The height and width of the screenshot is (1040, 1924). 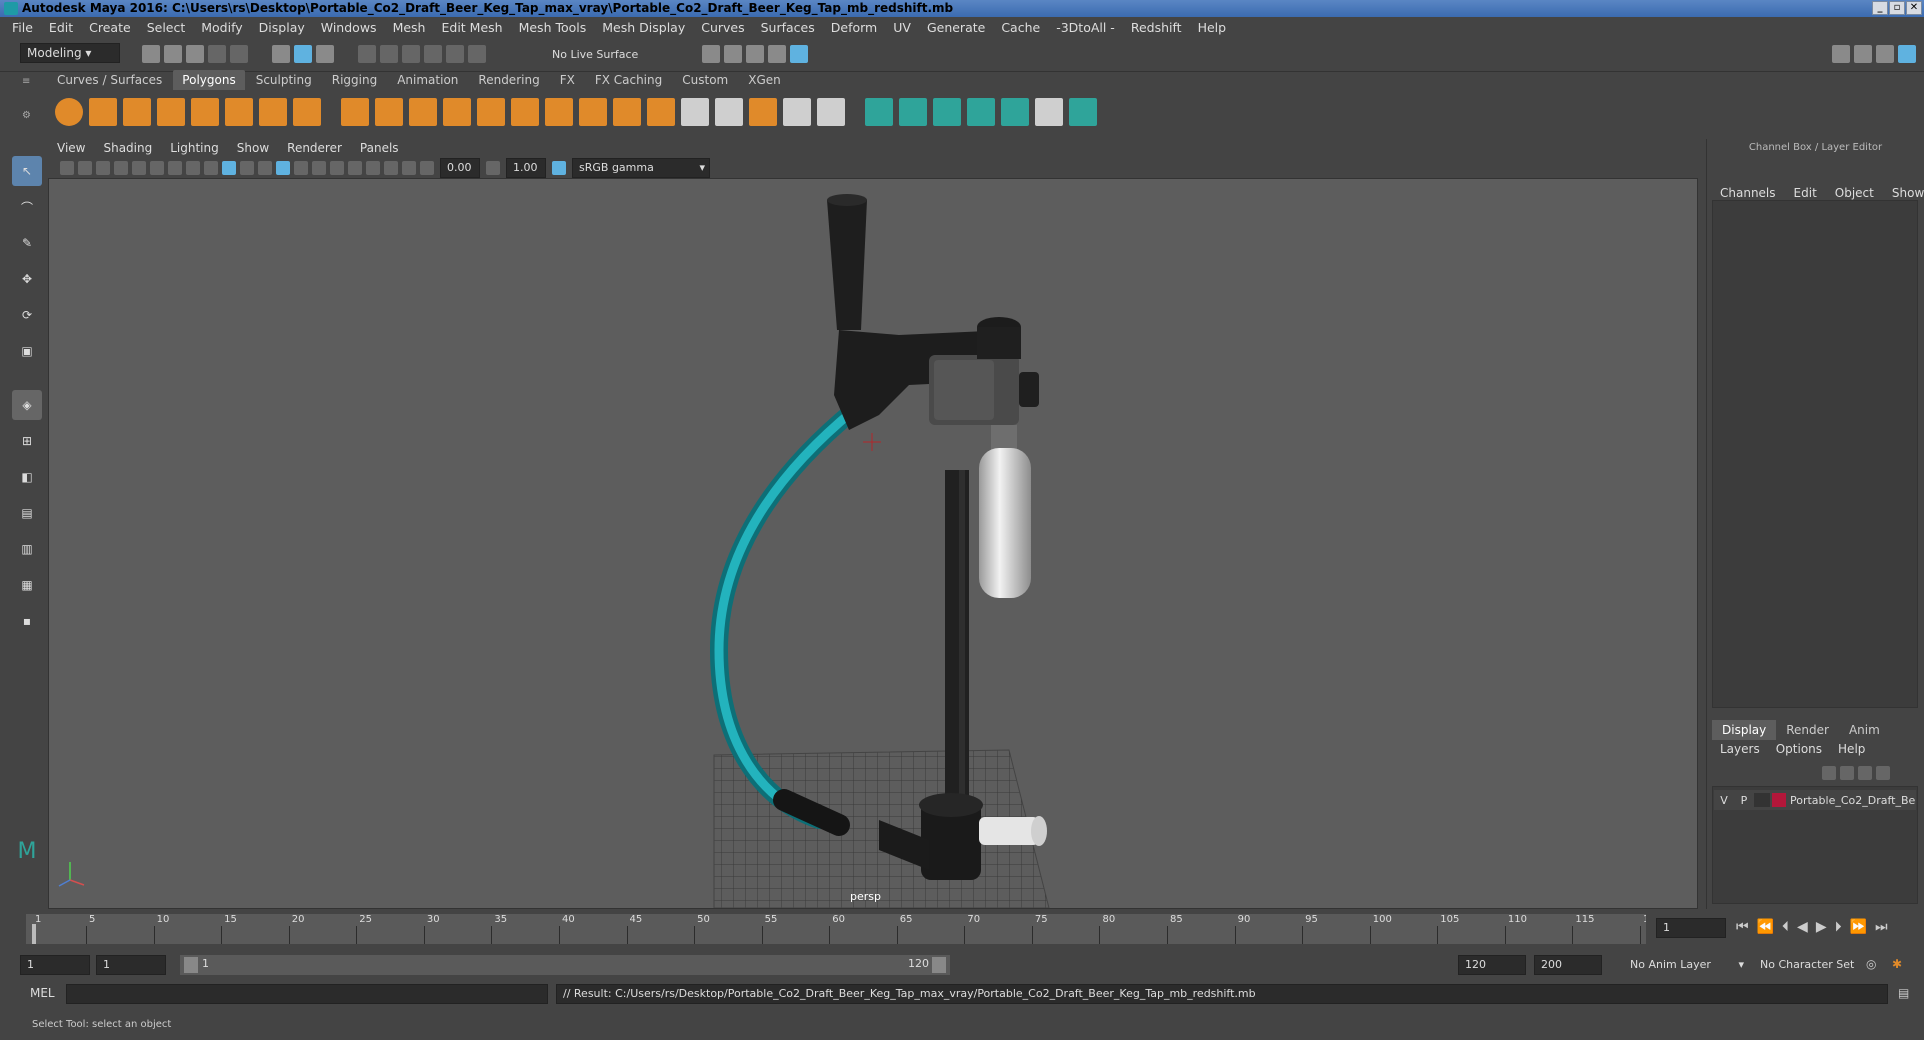 I want to click on gamma-field: 1.00, so click(x=526, y=167).